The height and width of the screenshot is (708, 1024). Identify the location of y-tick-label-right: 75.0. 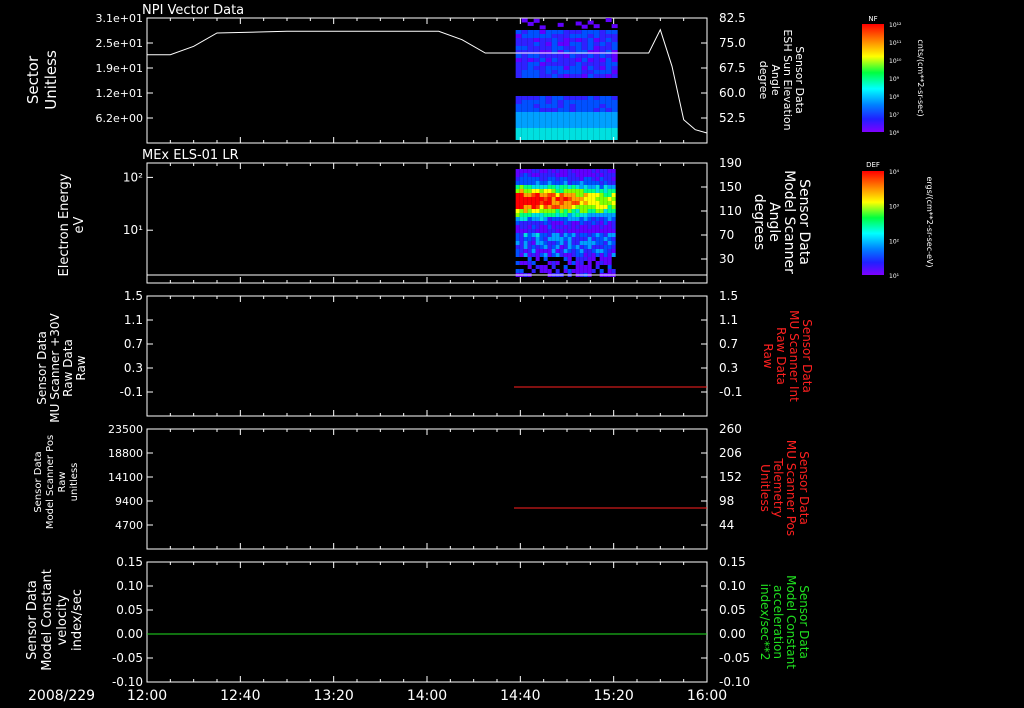
(732, 43).